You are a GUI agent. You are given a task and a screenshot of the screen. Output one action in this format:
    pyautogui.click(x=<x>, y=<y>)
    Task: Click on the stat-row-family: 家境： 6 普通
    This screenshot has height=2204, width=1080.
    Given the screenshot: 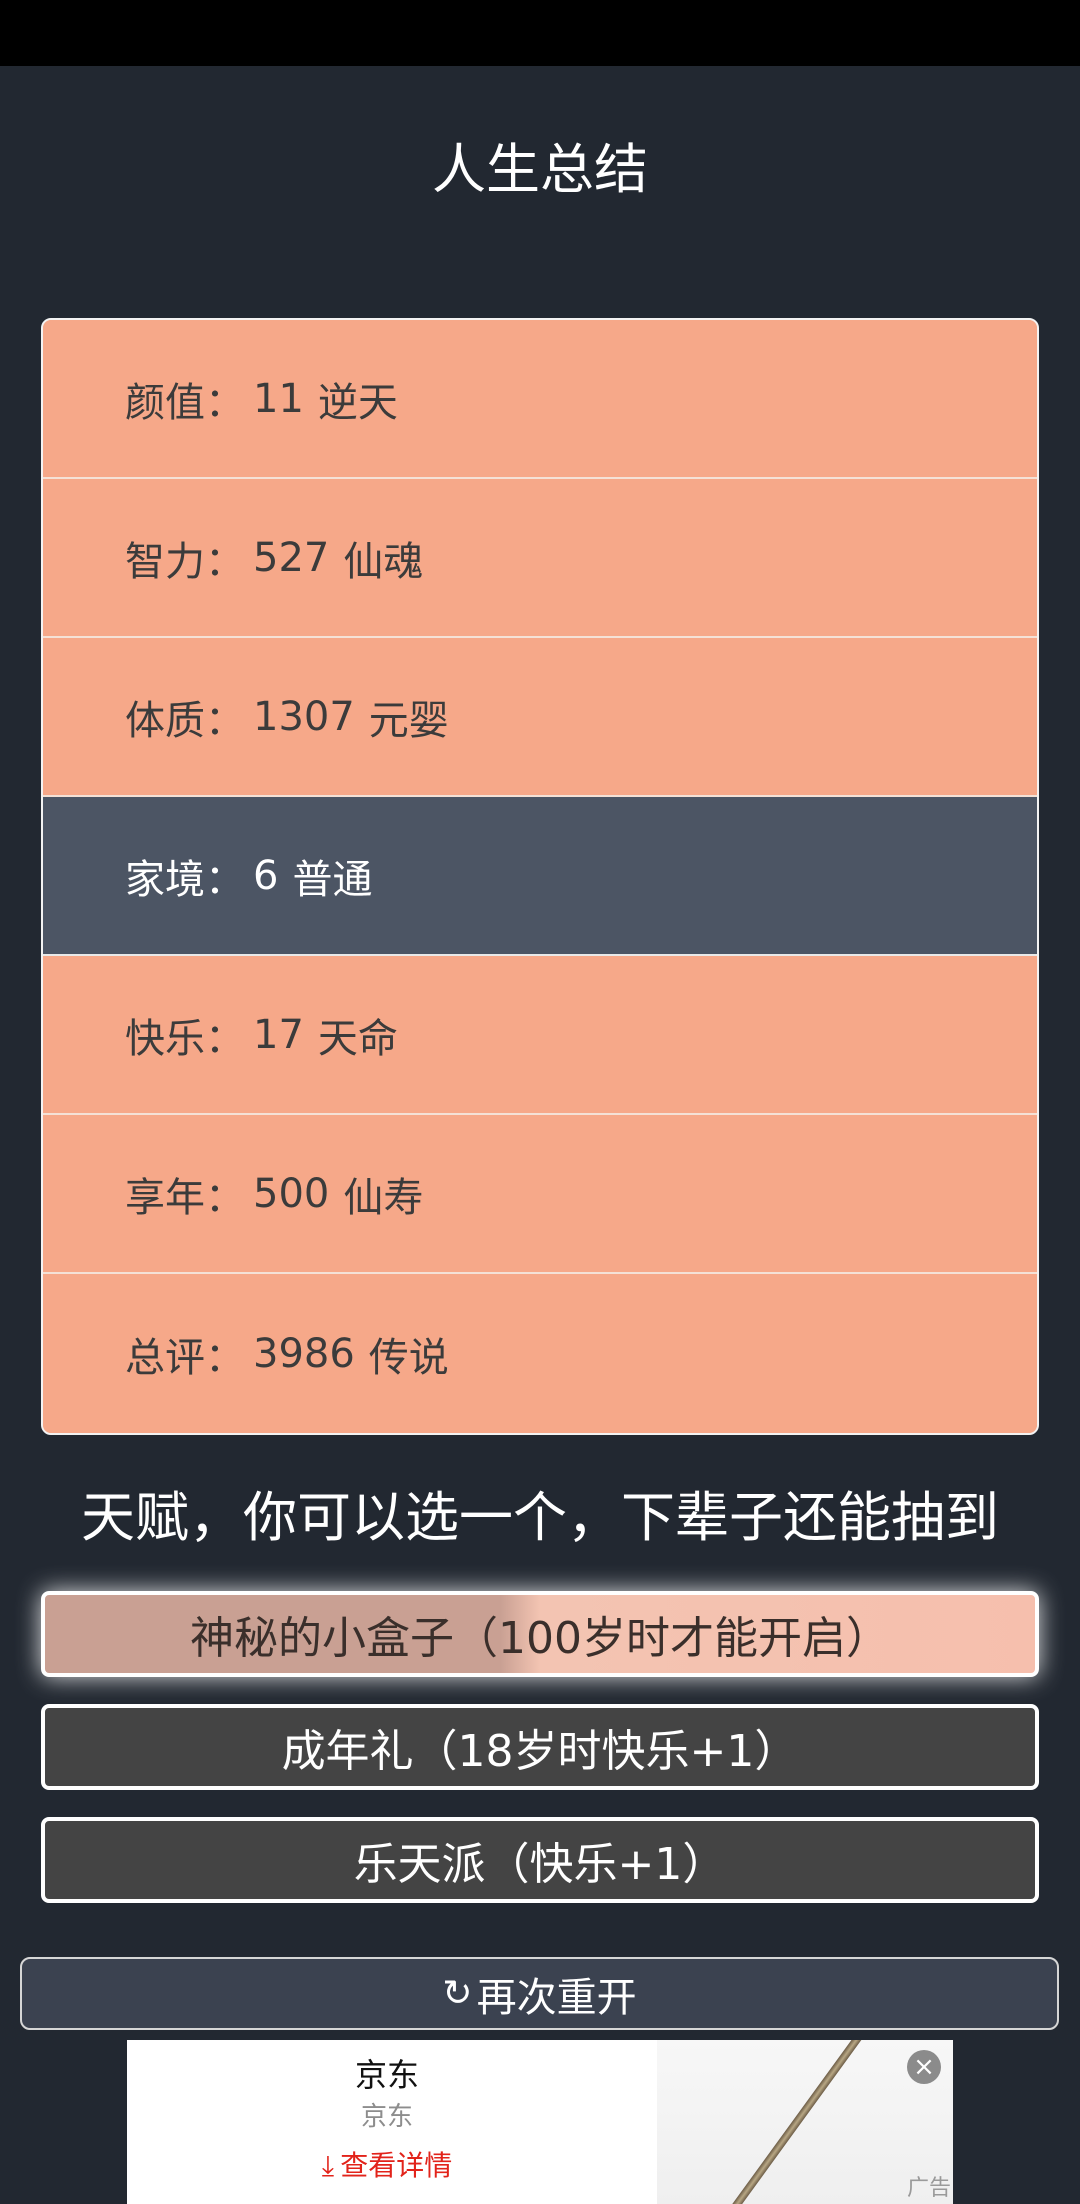 What is the action you would take?
    pyautogui.click(x=540, y=876)
    